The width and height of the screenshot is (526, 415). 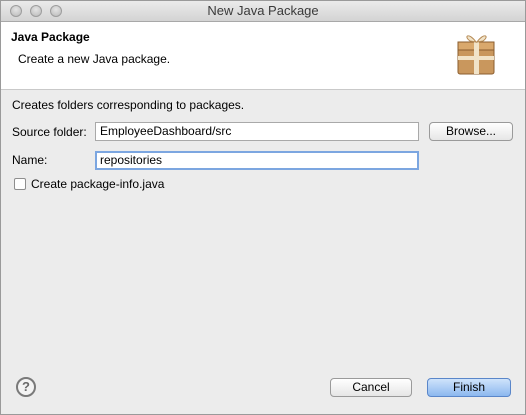 What do you see at coordinates (257, 131) in the screenshot?
I see `source-folder-field: EmployeeDashboard/src` at bounding box center [257, 131].